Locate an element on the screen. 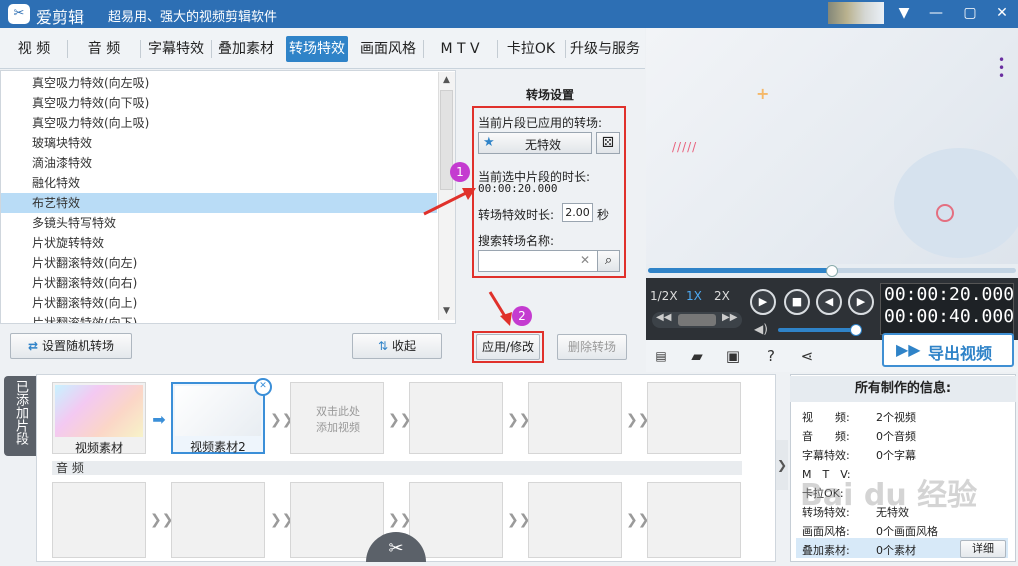 This screenshot has width=1018, height=566. add-video-slot: 双击此处 添加视频 is located at coordinates (337, 418).